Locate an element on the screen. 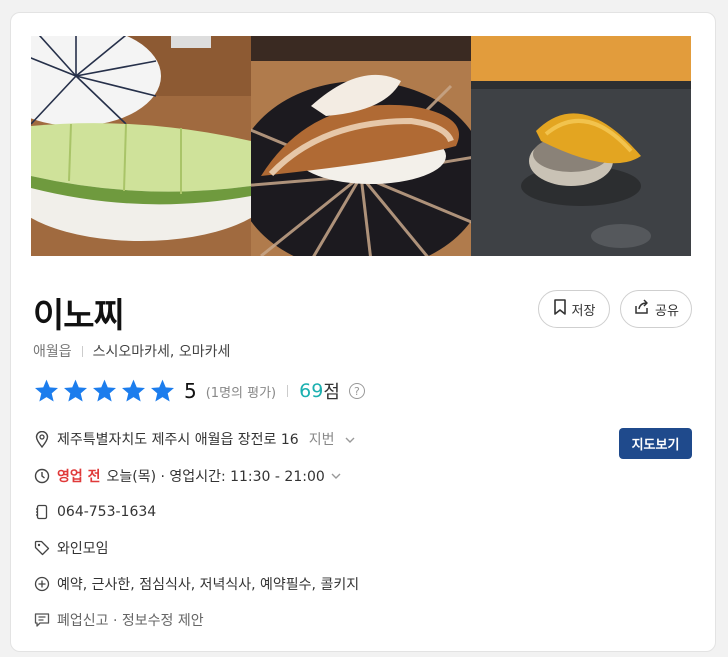 The height and width of the screenshot is (657, 728). plus-circle-icon is located at coordinates (42, 584).